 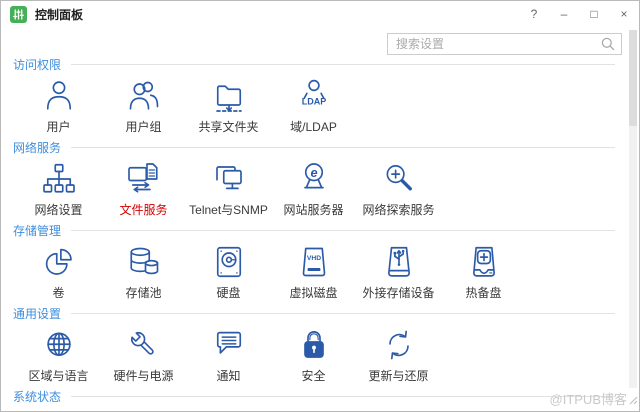 I want to click on item-label: 存储池, so click(x=143, y=293).